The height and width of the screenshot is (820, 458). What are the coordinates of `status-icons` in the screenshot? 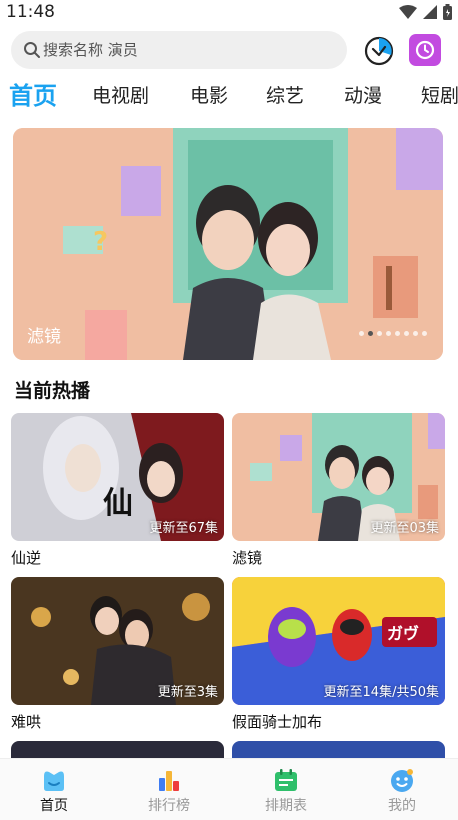 It's located at (425, 12).